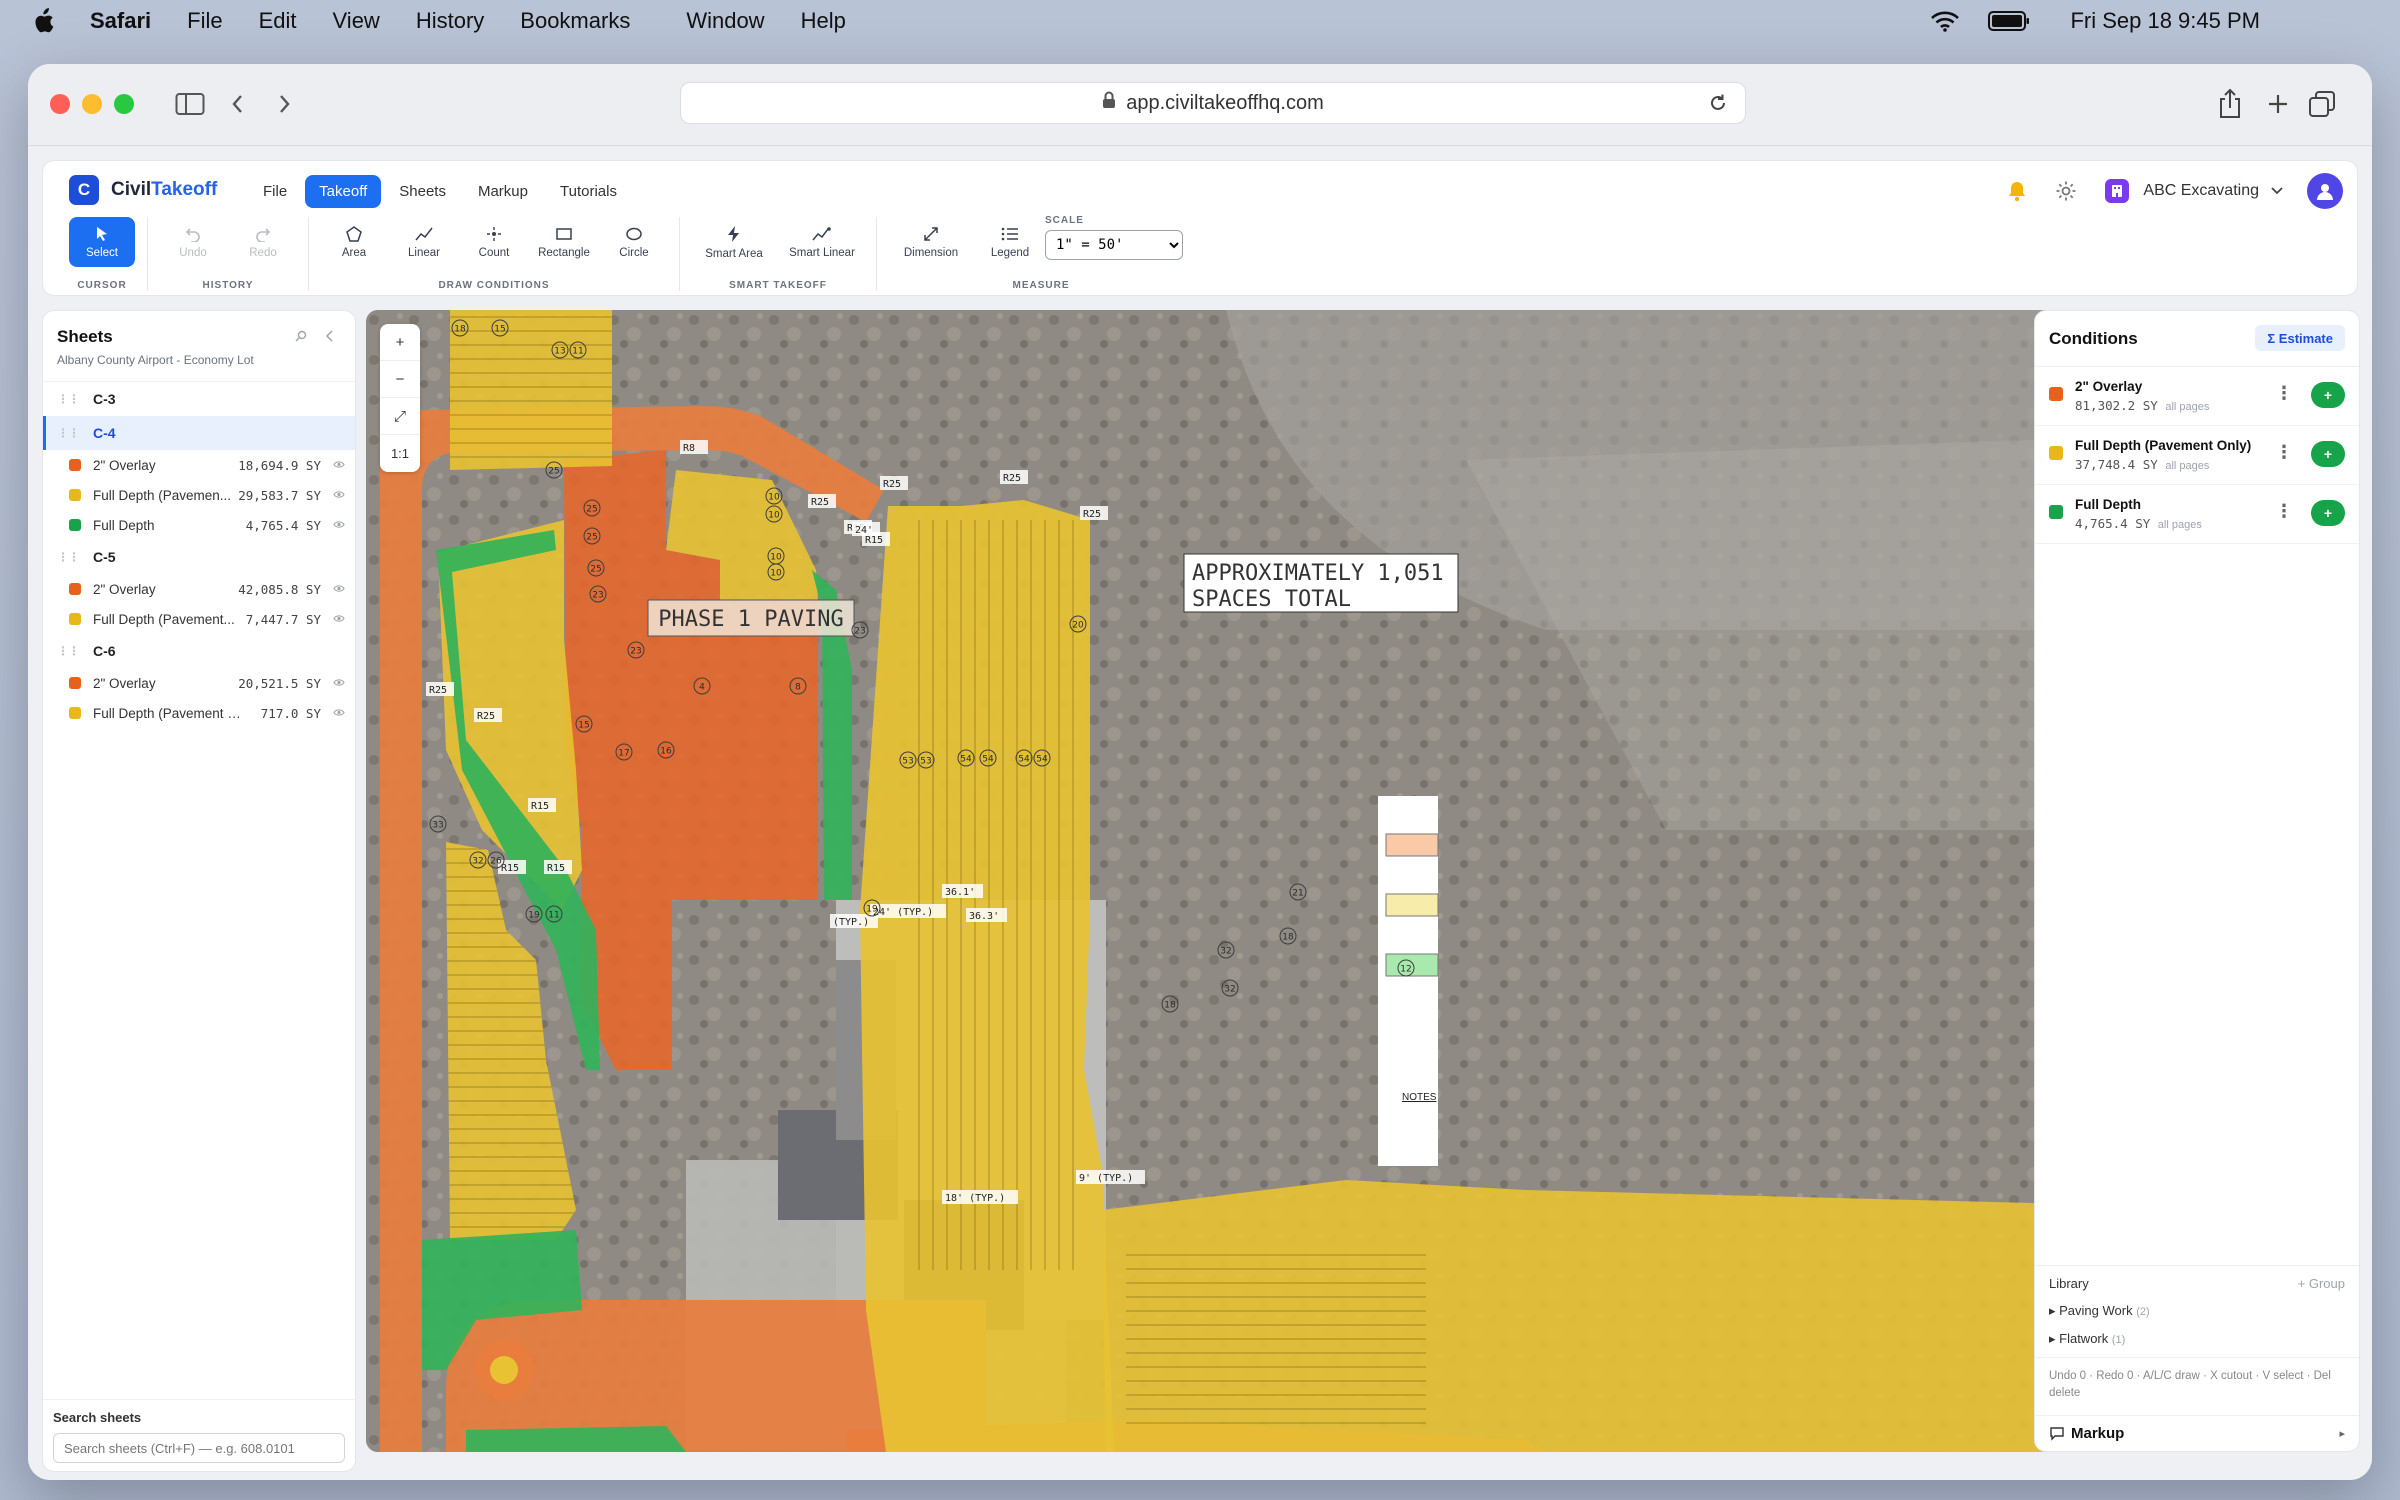  I want to click on bell-icon, so click(2017, 191).